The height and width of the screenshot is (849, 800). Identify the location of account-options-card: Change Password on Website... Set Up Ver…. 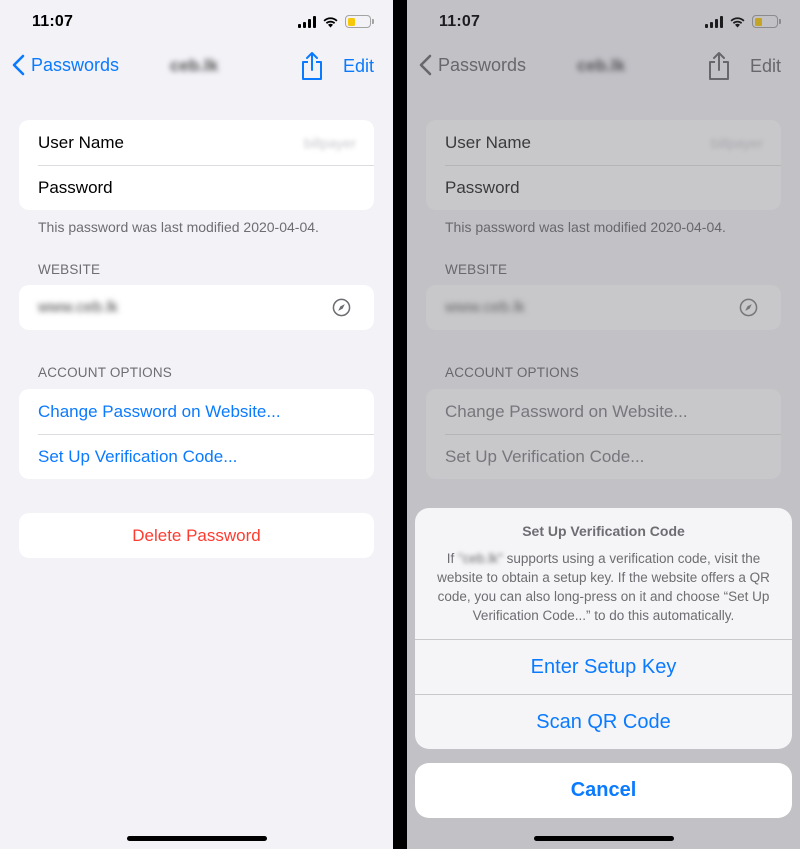
(196, 434).